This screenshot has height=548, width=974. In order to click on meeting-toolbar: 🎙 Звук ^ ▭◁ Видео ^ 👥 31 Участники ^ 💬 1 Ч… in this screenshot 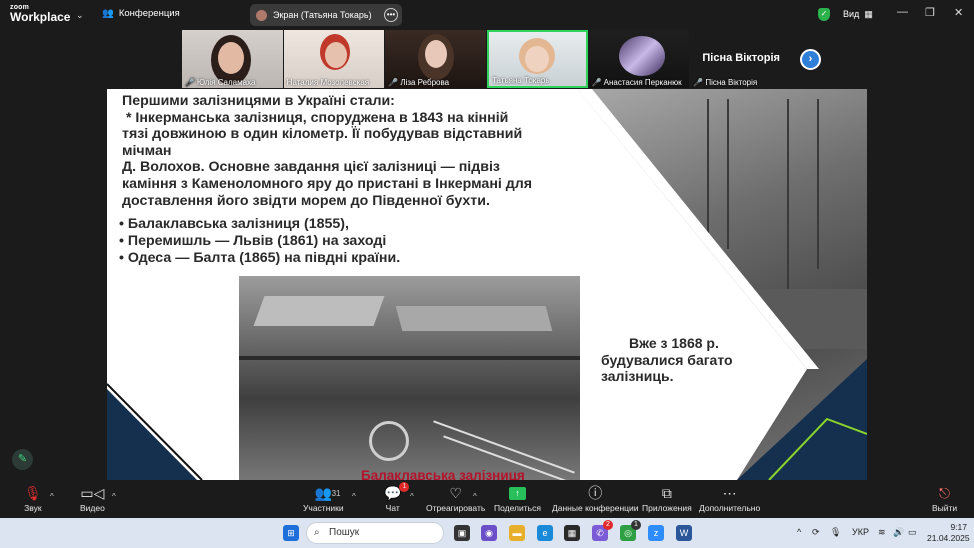, I will do `click(487, 499)`.